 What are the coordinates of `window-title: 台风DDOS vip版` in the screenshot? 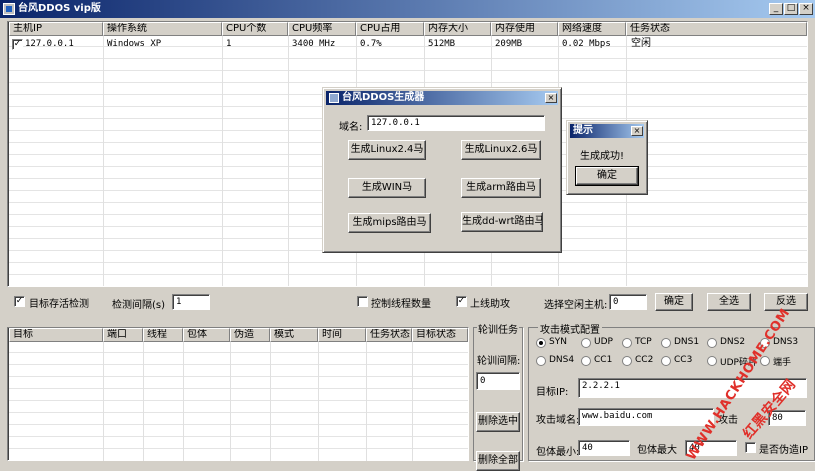 It's located at (59, 8).